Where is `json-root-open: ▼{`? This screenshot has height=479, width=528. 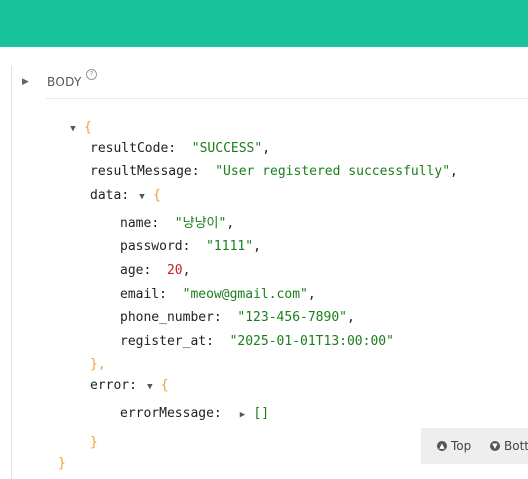 json-root-open: ▼{ is located at coordinates (80, 128).